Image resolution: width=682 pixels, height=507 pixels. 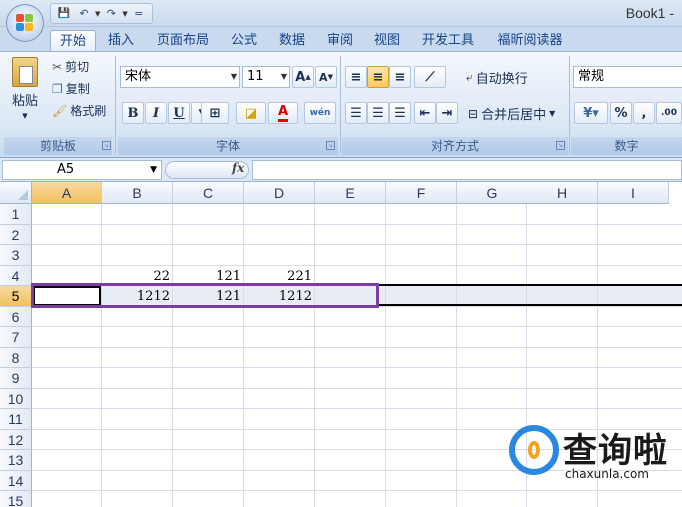 What do you see at coordinates (530, 41) in the screenshot?
I see `tab-foxit-reader: 福昕阅读器` at bounding box center [530, 41].